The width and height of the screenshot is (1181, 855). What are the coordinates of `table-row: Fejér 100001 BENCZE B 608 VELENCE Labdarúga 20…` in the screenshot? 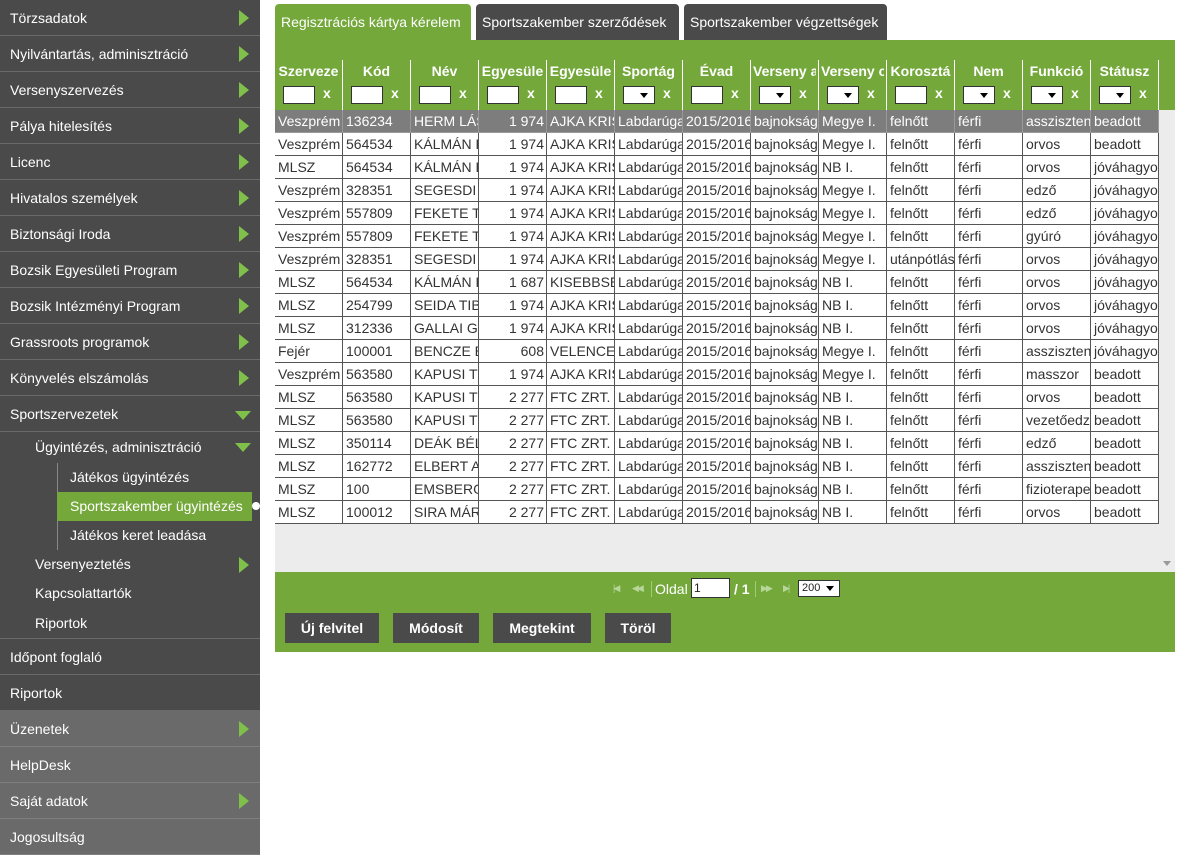 It's located at (717, 351).